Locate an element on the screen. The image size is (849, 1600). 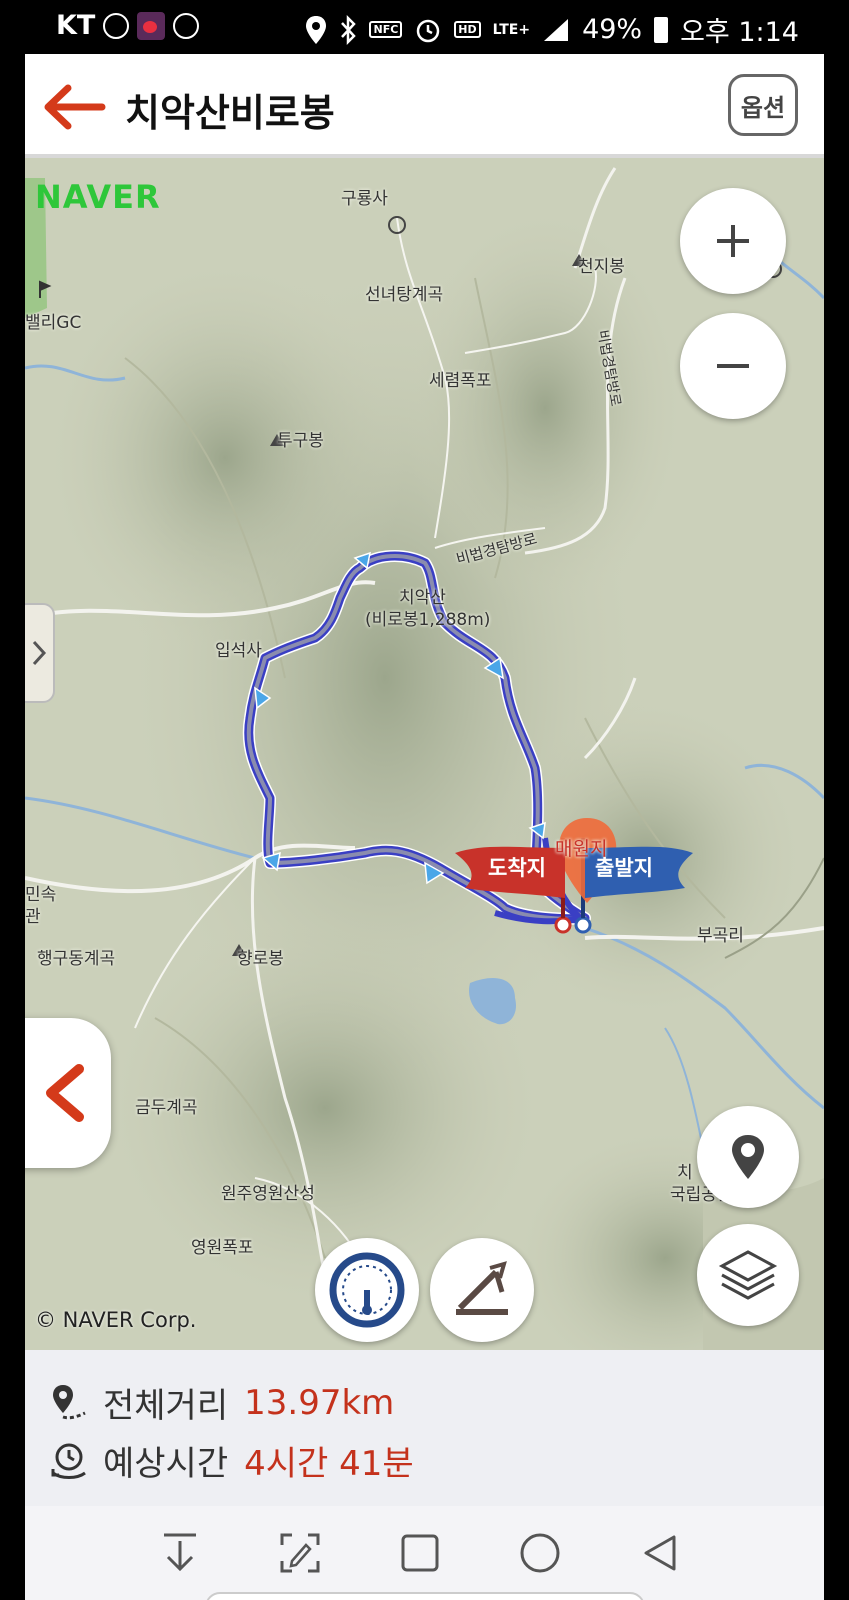
recents-button is located at coordinates (420, 1553).